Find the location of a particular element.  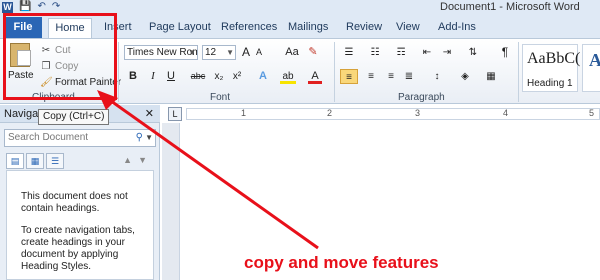

italic-button: I is located at coordinates (153, 76).